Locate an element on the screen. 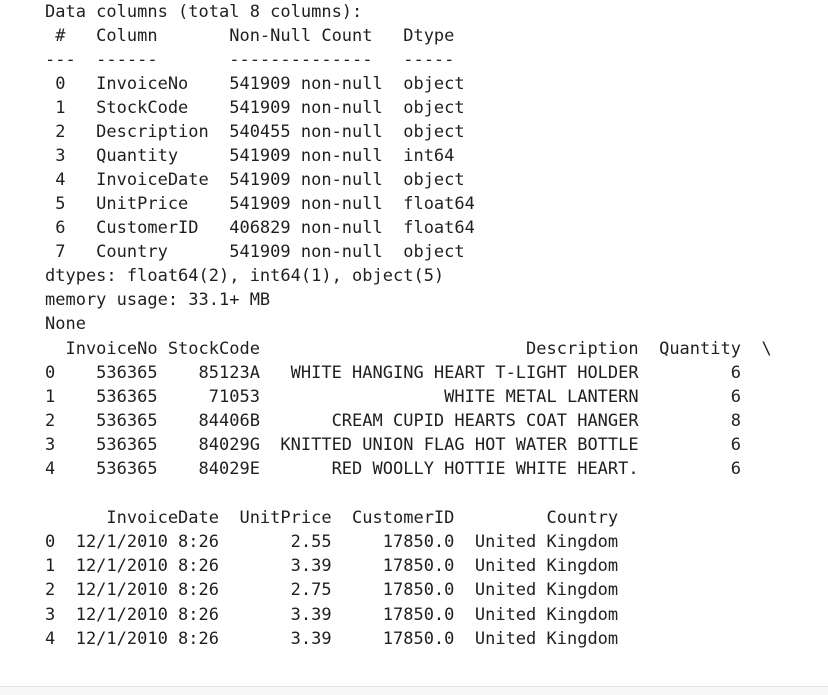 The height and width of the screenshot is (695, 828). none-line: None is located at coordinates (65, 324).